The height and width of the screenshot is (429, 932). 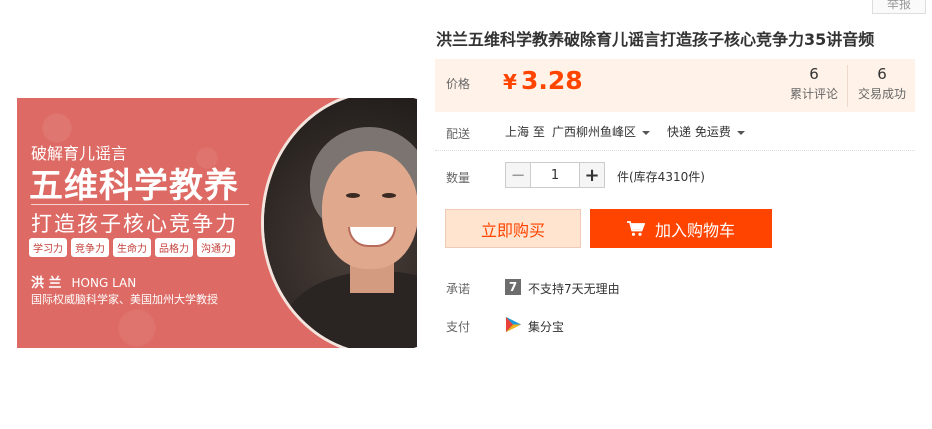 I want to click on price-panel: 价格 ¥ 3.28 6 累计评论 6 交易成功, so click(x=675, y=85).